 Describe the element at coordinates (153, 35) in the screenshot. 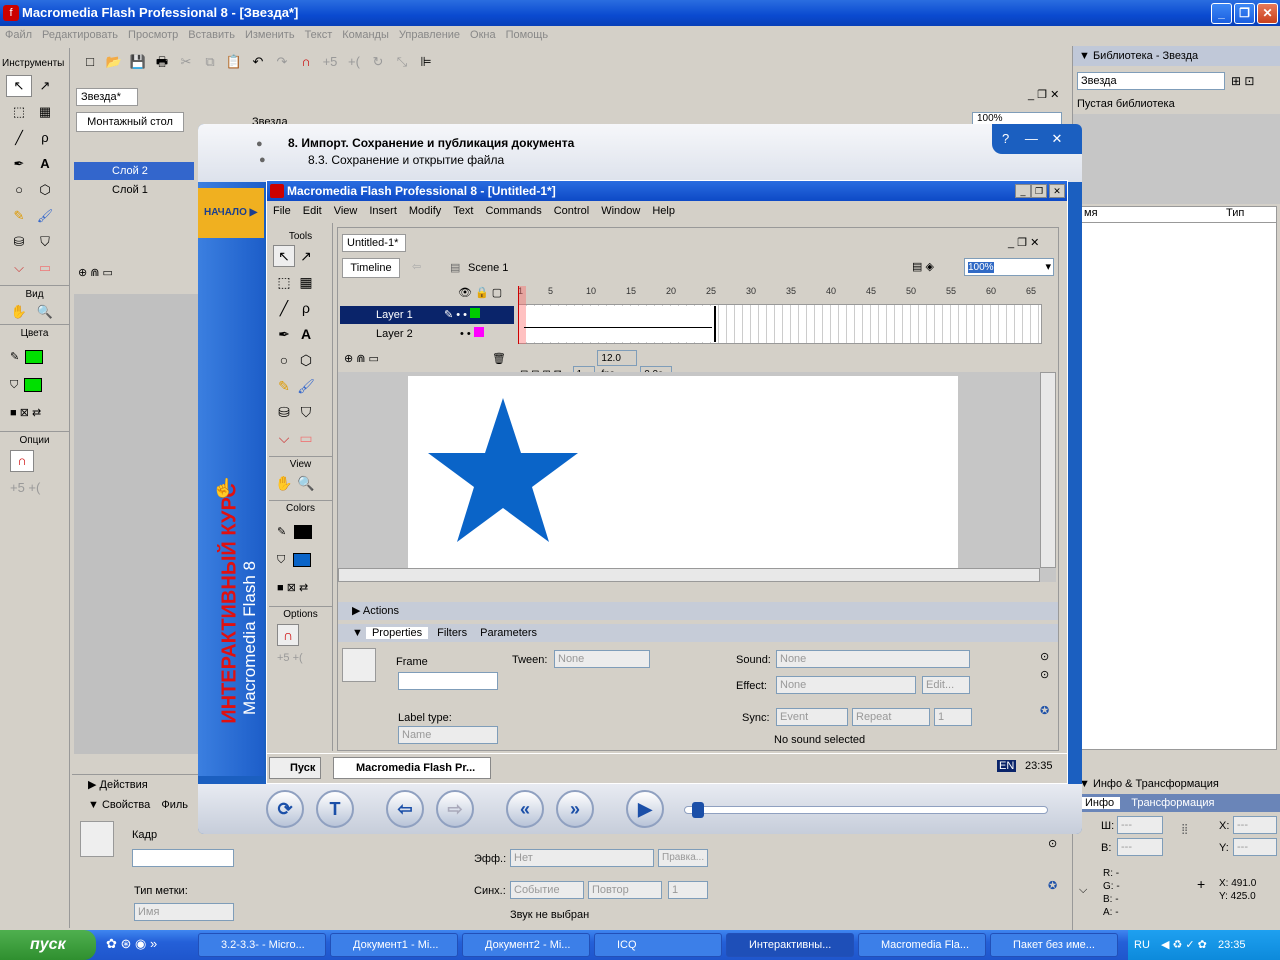

I see `menu-item: Просмотр` at that location.